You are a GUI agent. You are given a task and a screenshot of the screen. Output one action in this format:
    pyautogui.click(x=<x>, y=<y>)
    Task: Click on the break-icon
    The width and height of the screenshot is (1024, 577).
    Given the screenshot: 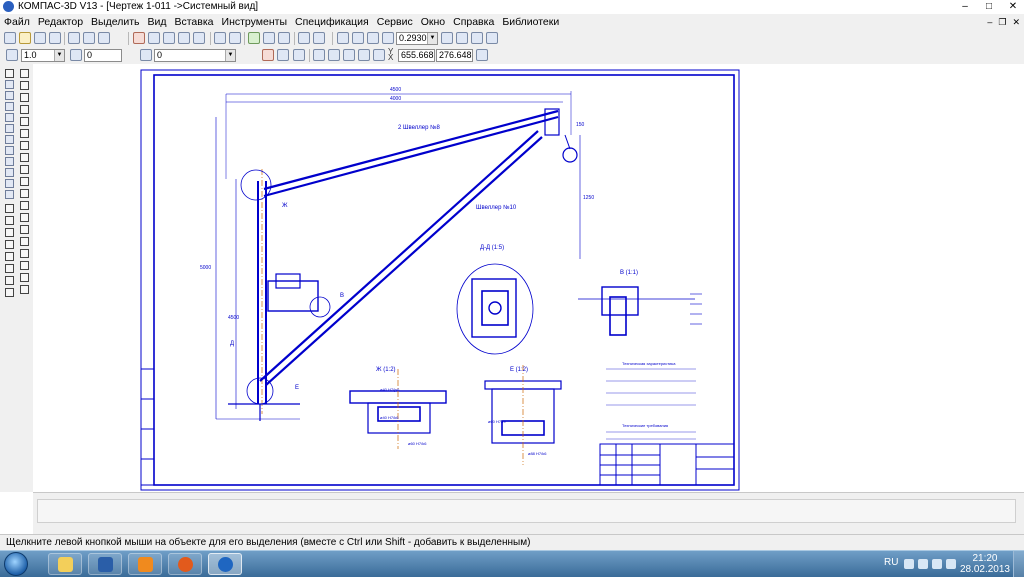 What is the action you would take?
    pyautogui.click(x=9, y=220)
    